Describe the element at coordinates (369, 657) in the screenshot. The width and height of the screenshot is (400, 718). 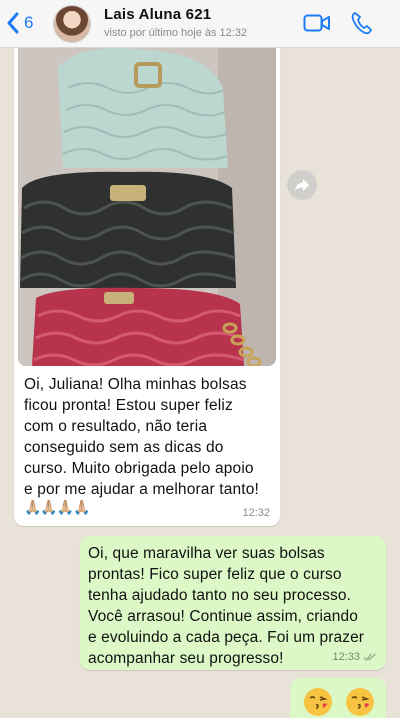
I see `double-check-icon` at that location.